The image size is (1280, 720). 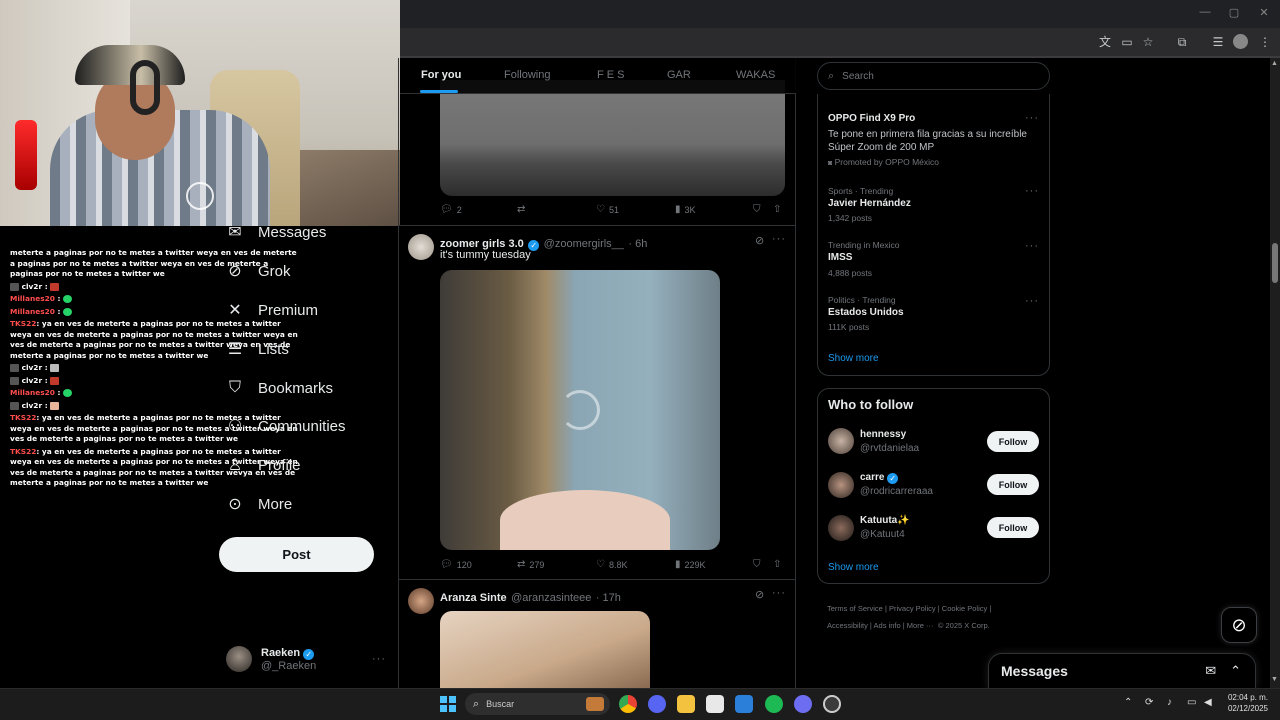 I want to click on volume-icon: ◀, so click(x=1208, y=702).